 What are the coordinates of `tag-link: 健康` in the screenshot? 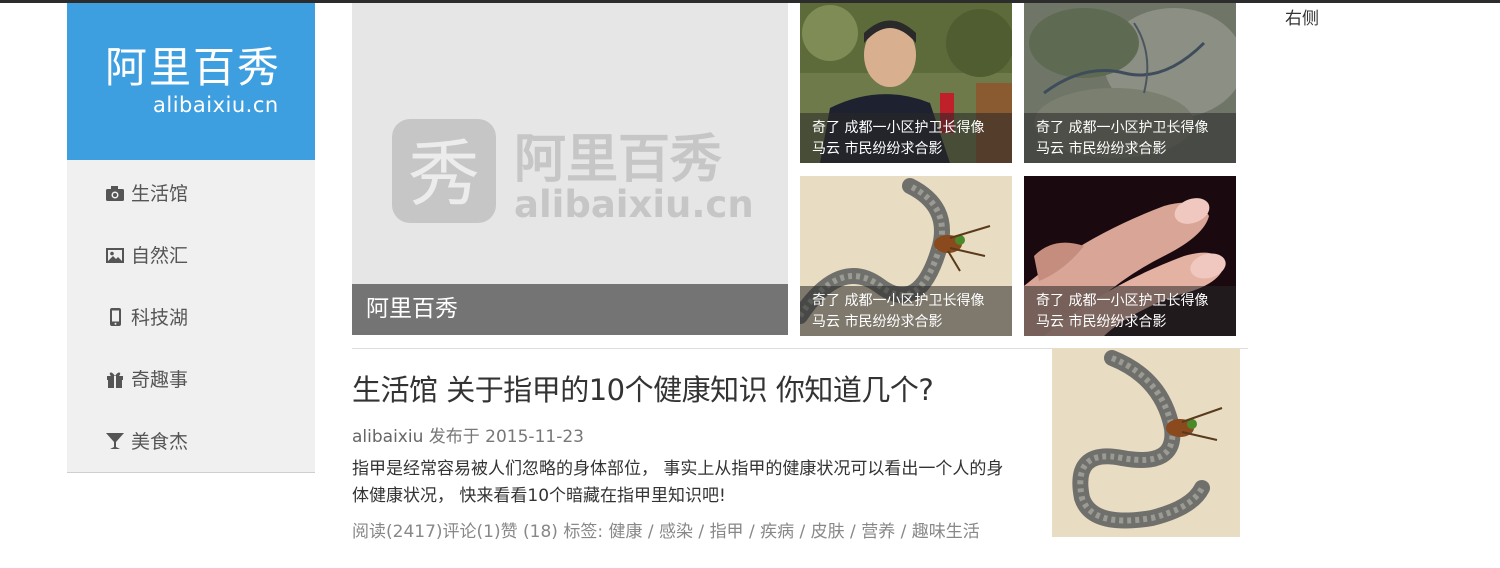 It's located at (625, 532).